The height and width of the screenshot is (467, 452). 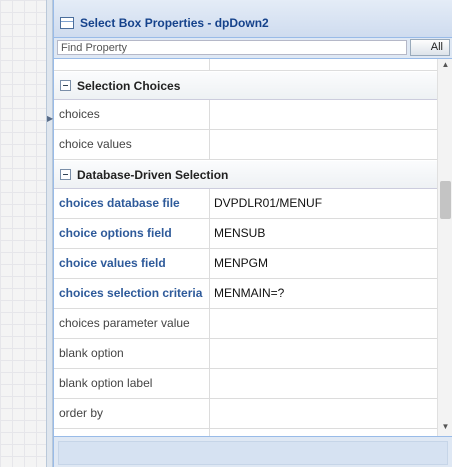 I want to click on property-value: MENMAIN=?, so click(x=324, y=293).